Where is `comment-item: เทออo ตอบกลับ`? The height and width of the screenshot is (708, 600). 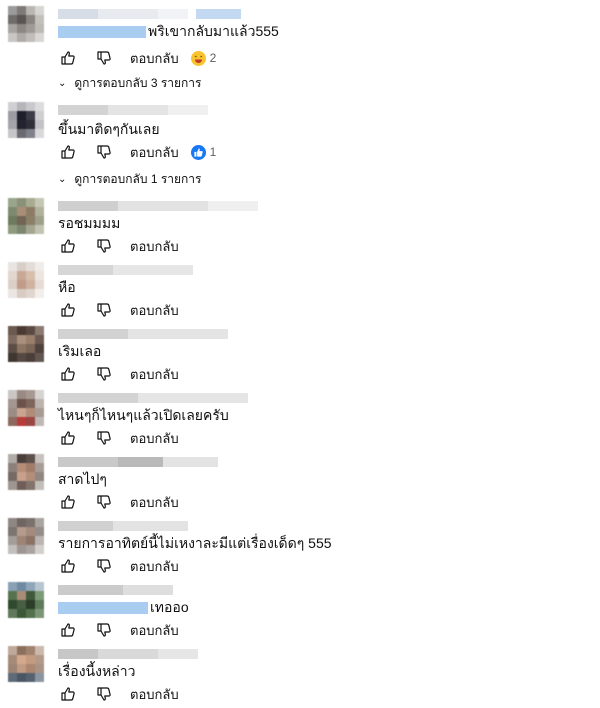 comment-item: เทออo ตอบกลับ is located at coordinates (300, 610).